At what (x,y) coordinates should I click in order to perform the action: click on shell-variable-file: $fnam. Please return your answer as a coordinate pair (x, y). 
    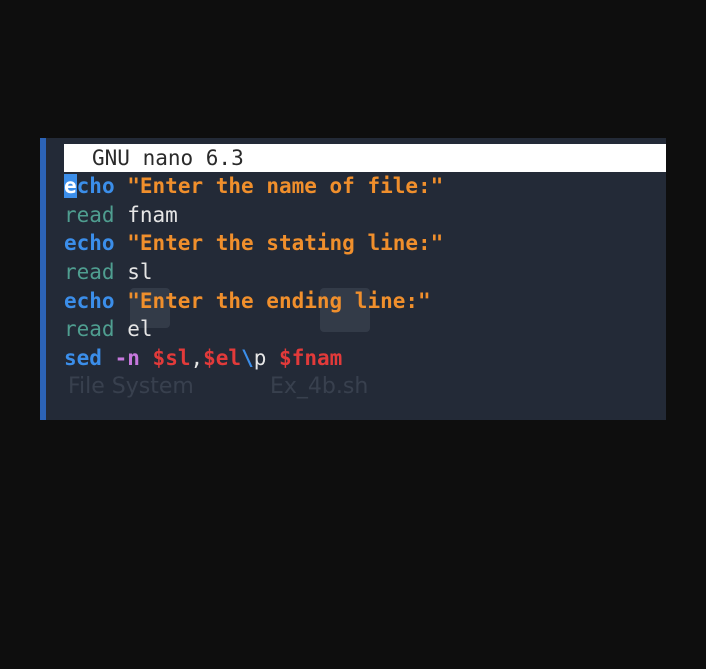
    Looking at the image, I should click on (311, 358).